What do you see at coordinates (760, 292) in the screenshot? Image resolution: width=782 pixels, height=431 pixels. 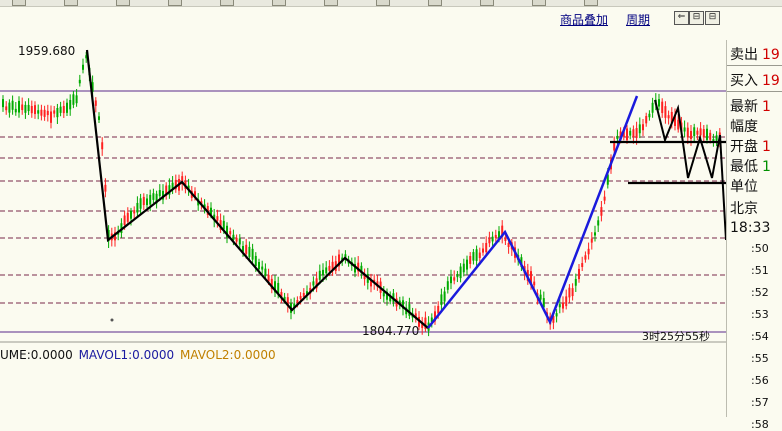 I see `time-tick: :52` at bounding box center [760, 292].